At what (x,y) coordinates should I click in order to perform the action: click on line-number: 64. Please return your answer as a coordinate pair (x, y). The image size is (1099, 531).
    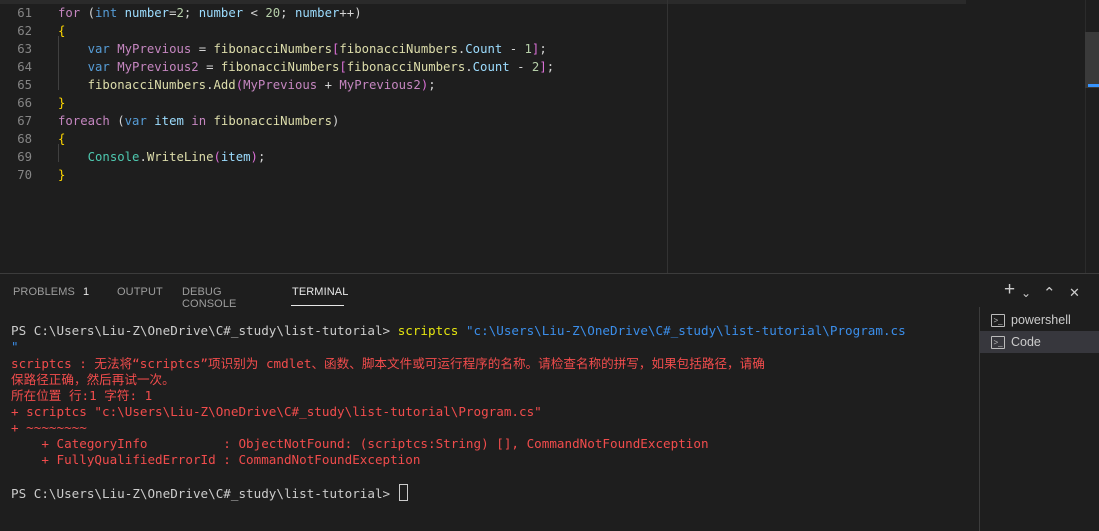
    Looking at the image, I should click on (24, 67).